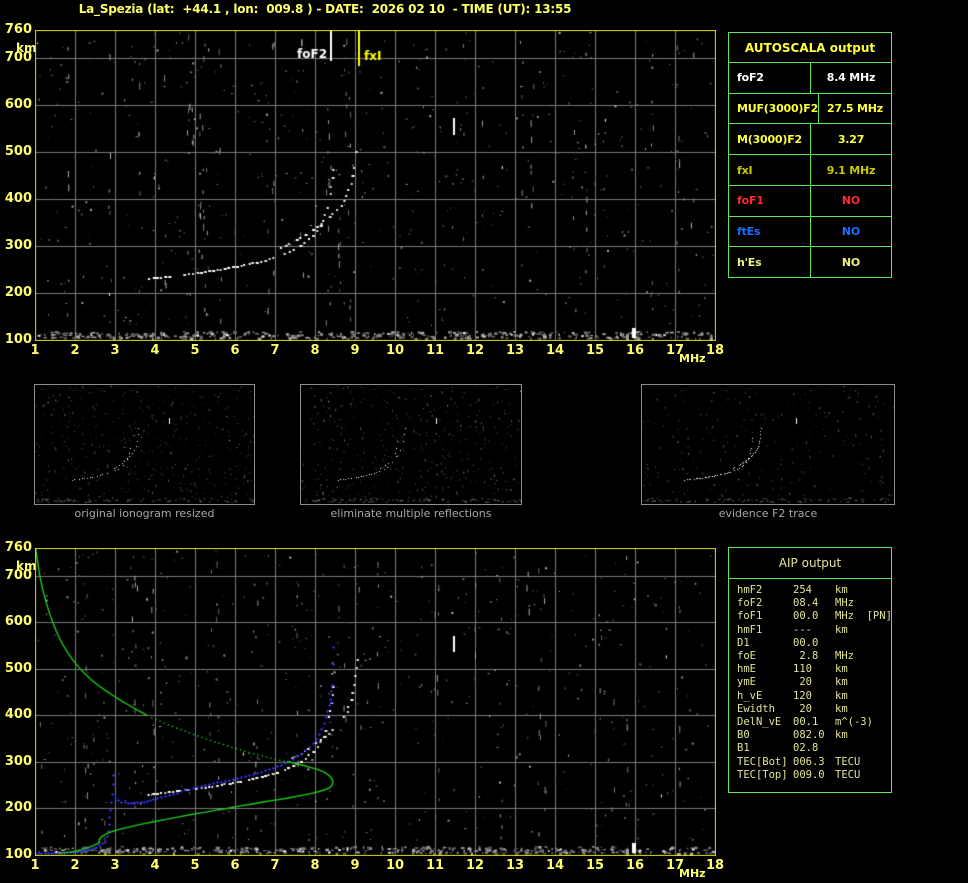  Describe the element at coordinates (806, 616) in the screenshot. I see `aip-param-value: 00.0` at that location.